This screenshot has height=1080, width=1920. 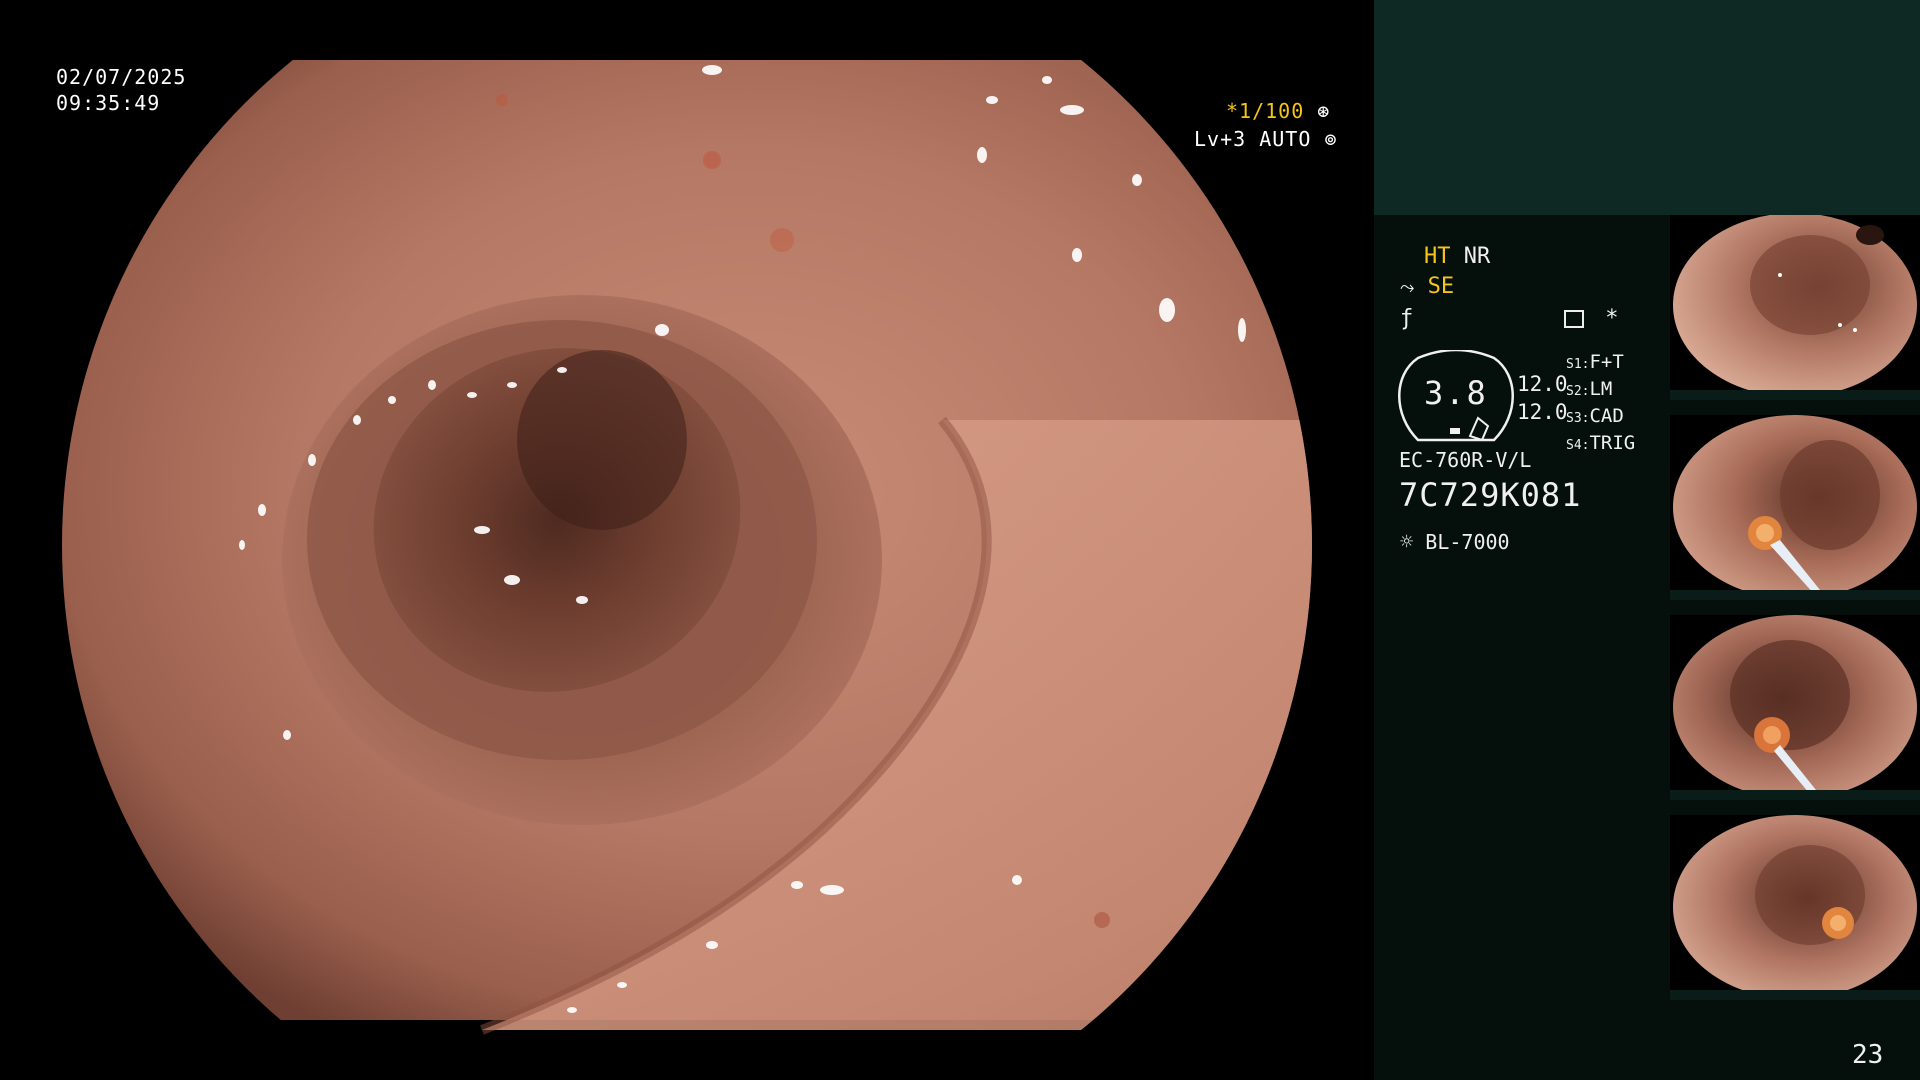 What do you see at coordinates (1265, 111) in the screenshot?
I see `shutter-value: *1/100` at bounding box center [1265, 111].